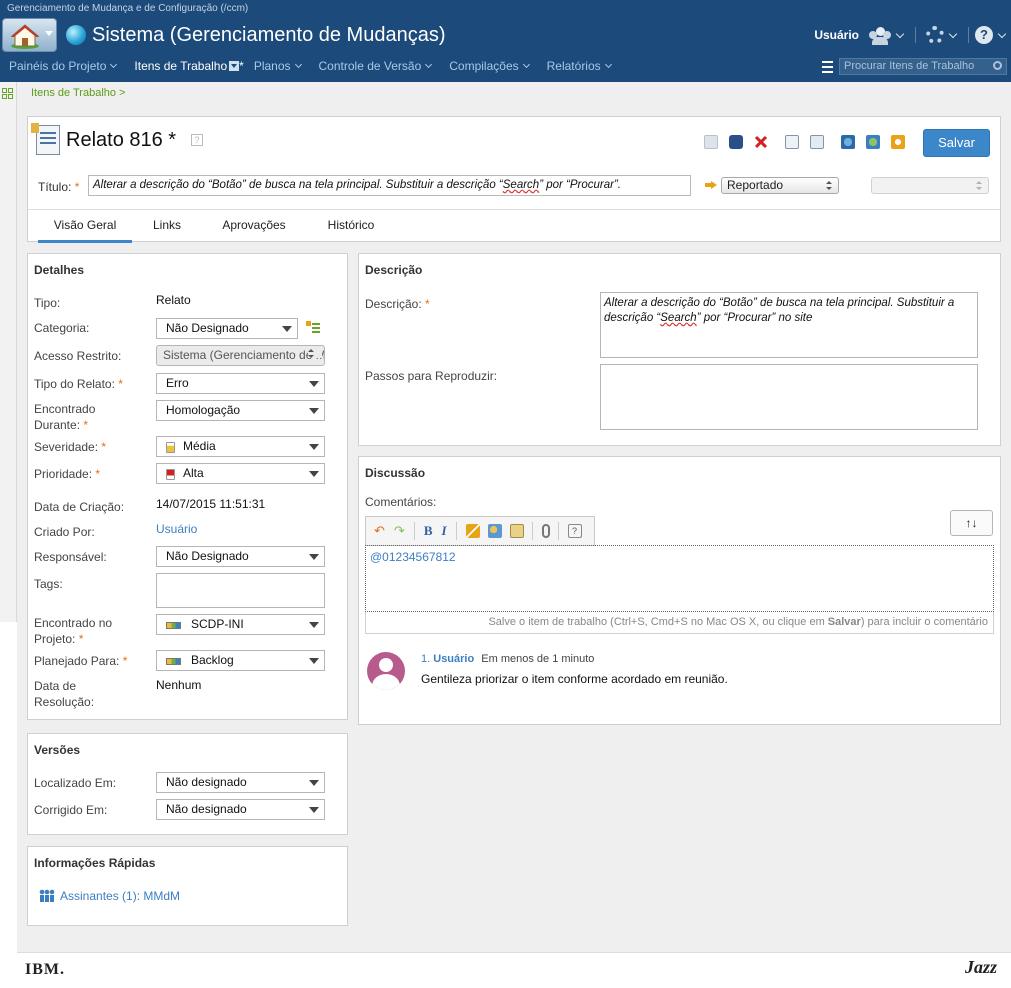  Describe the element at coordinates (240, 446) in the screenshot. I see `severidade-select: Média` at that location.